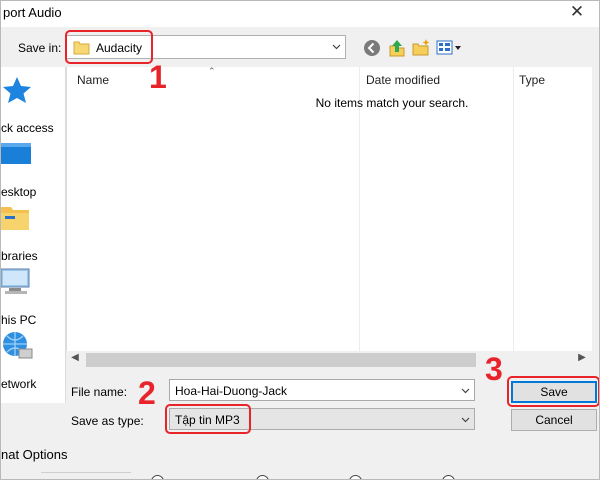  Describe the element at coordinates (281, 360) in the screenshot. I see `scrollbar-thumb` at that location.